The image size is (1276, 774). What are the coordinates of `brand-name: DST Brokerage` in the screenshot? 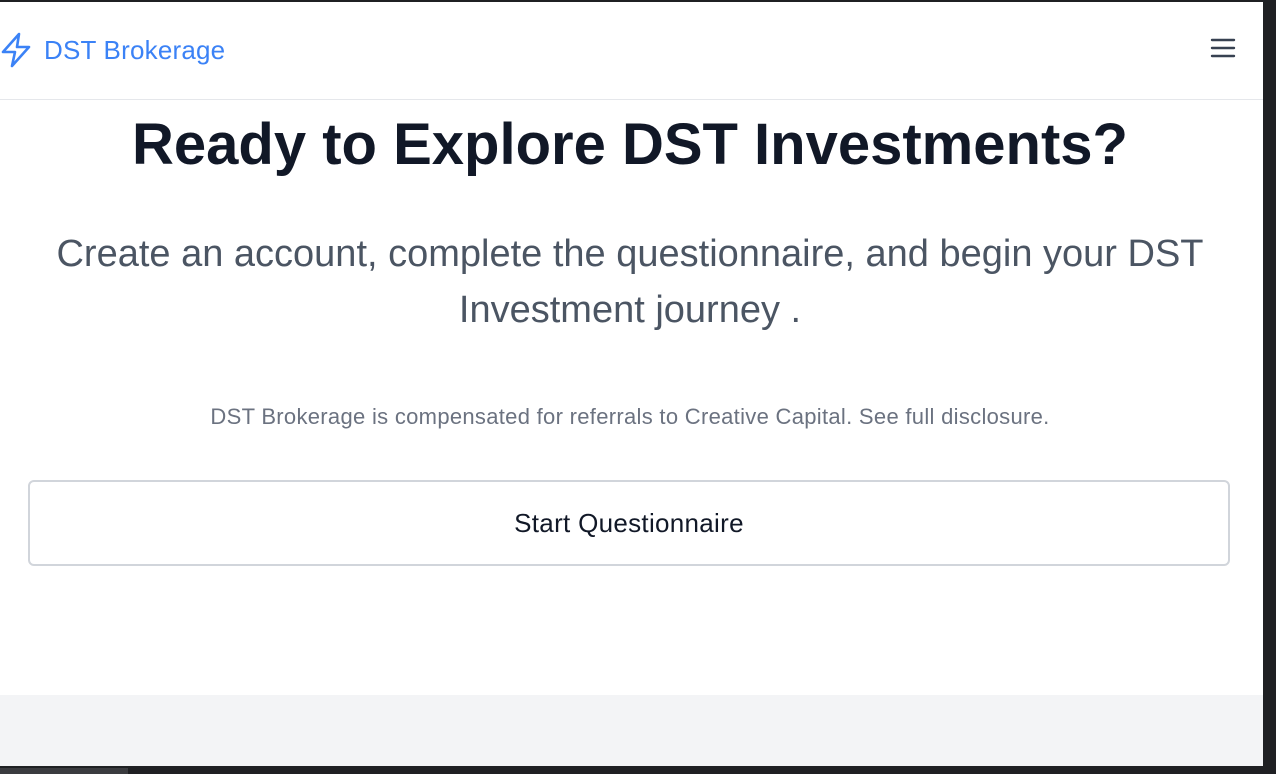 It's located at (135, 49).